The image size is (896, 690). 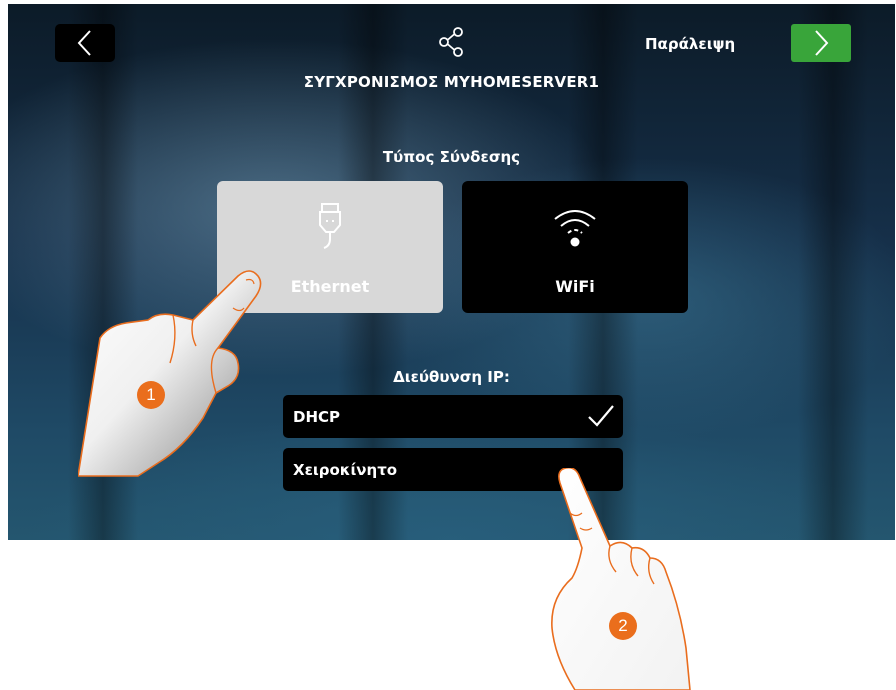 I want to click on wifi-option: WiFi, so click(x=575, y=247).